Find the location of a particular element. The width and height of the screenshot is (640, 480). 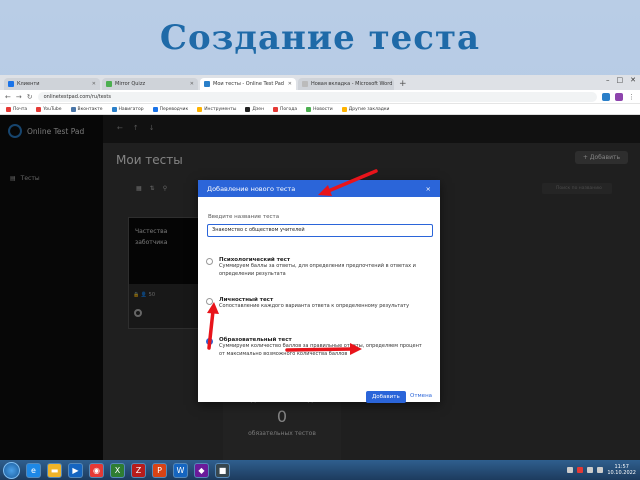

browser-tab: Новая вкладка - Microsoft Word ✕ is located at coordinates (346, 84).